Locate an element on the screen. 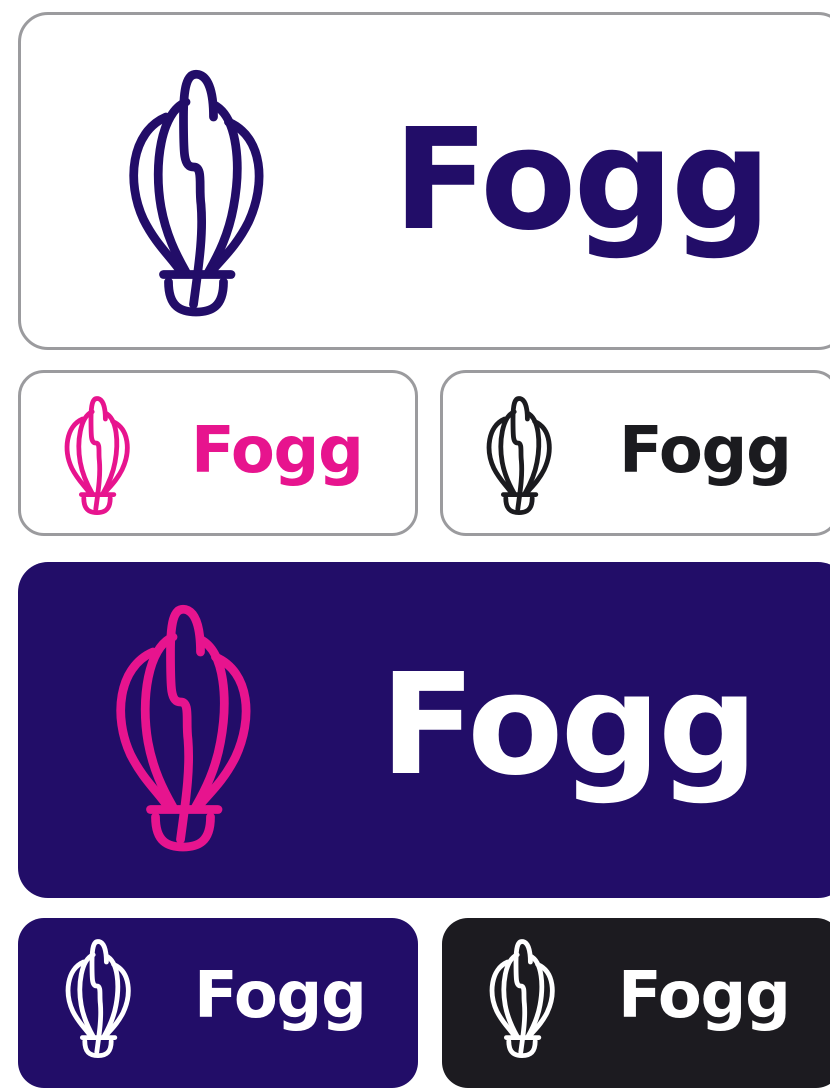 The height and width of the screenshot is (1088, 830). logo-card-black-small: Fogg is located at coordinates (635, 453).